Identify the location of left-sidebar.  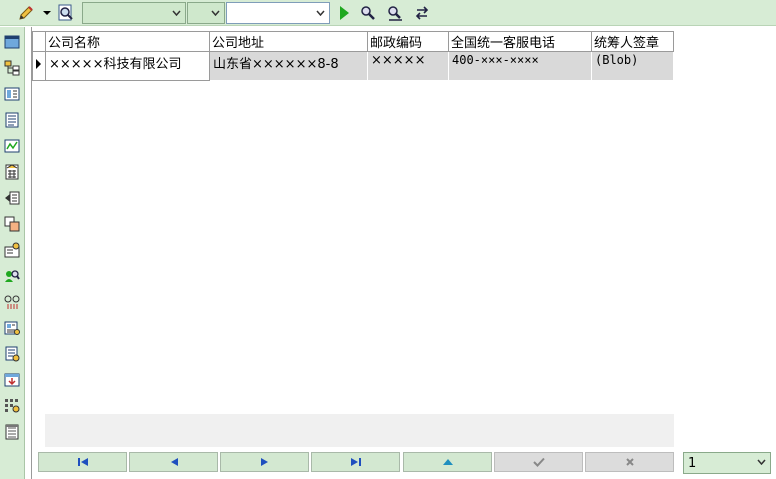
(12, 253).